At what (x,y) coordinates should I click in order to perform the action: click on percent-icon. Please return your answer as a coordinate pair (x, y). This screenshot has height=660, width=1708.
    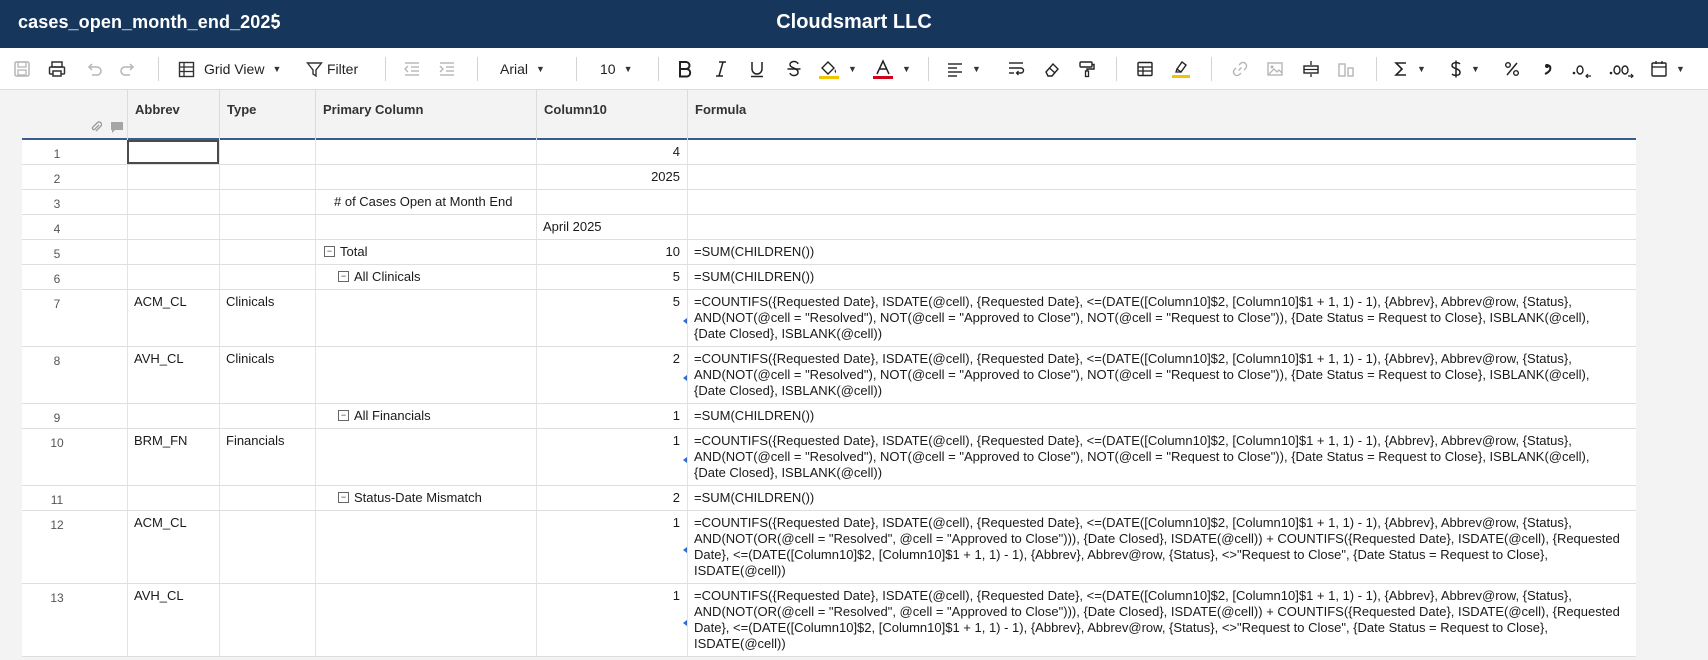
    Looking at the image, I should click on (1512, 69).